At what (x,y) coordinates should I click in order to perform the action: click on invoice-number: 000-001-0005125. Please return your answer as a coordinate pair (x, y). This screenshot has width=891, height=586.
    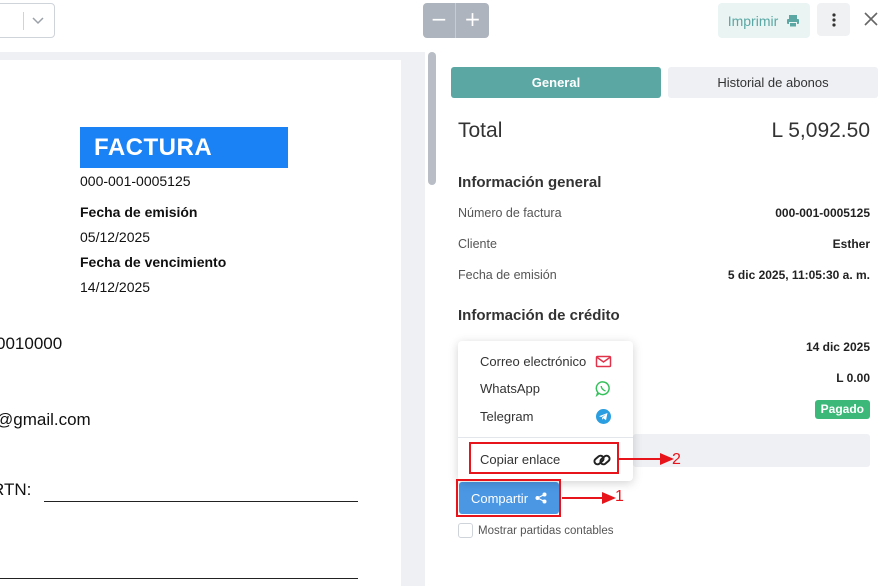
    Looking at the image, I should click on (135, 181).